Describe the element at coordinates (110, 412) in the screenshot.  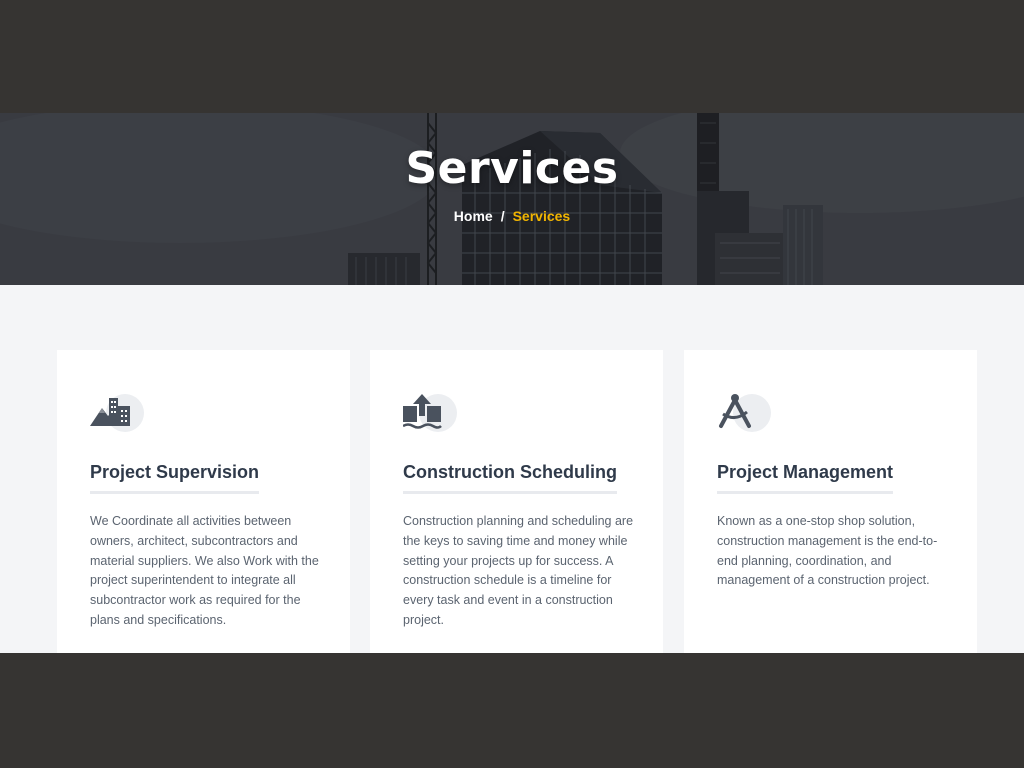
I see `mountain-buildings-icon` at that location.